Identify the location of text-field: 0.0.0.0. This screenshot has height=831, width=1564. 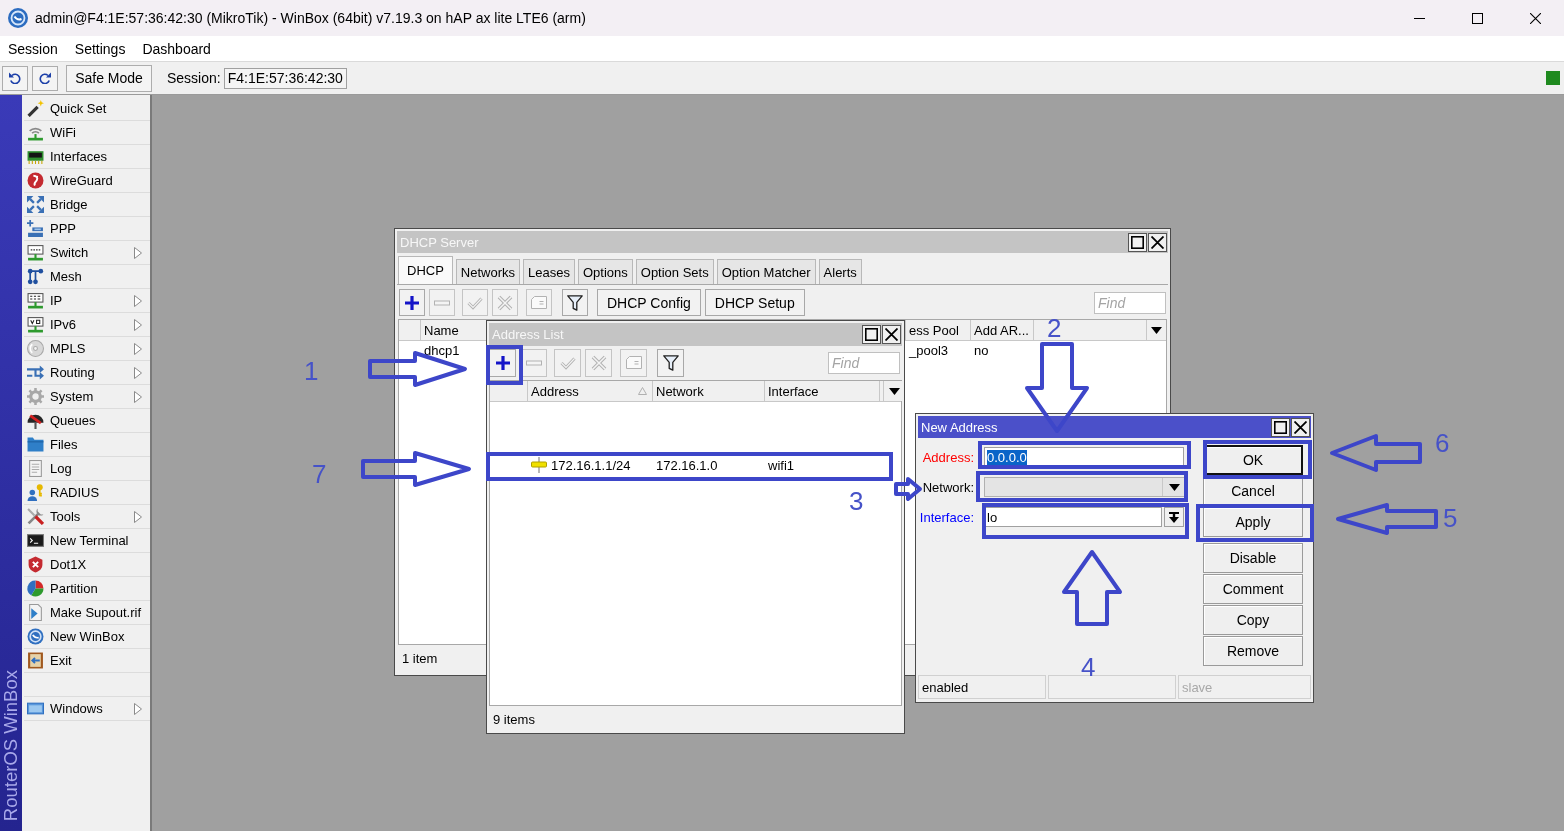
(1084, 457).